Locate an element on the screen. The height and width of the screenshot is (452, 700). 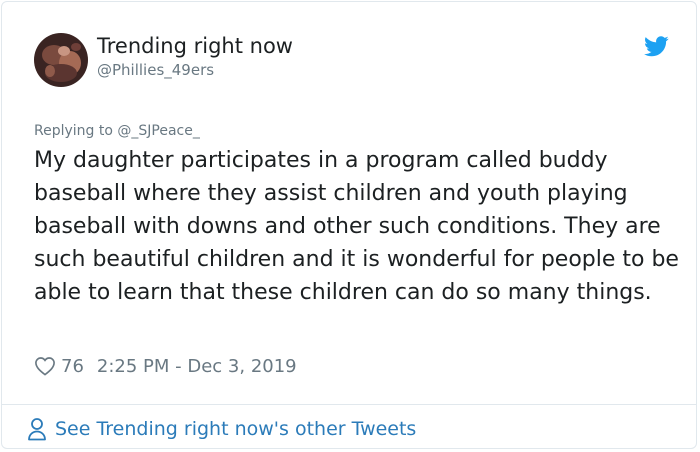
timestamp: 2:25 PM - Dec 3, 2019 is located at coordinates (197, 366).